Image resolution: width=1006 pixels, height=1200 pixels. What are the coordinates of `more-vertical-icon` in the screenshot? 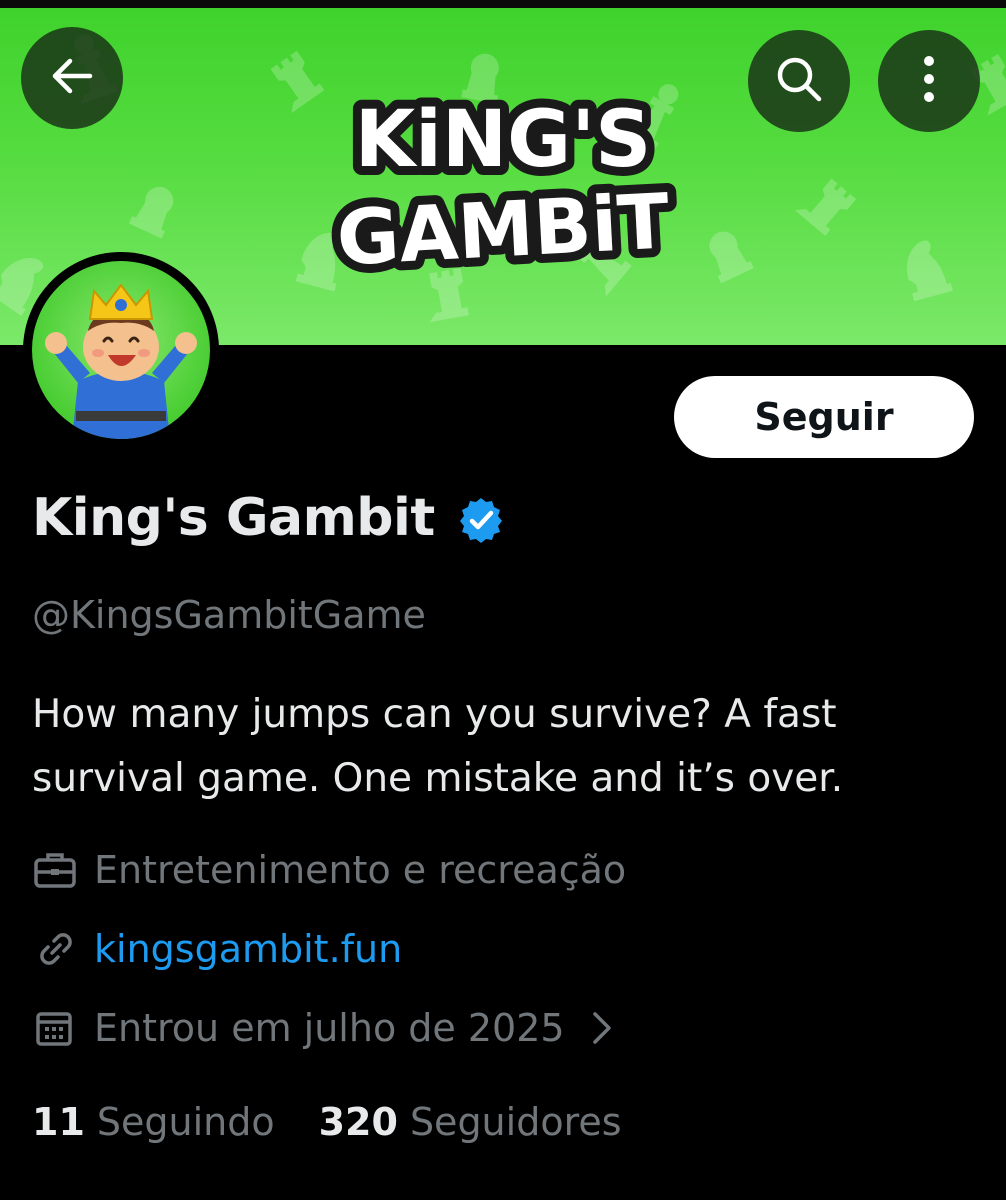 It's located at (929, 81).